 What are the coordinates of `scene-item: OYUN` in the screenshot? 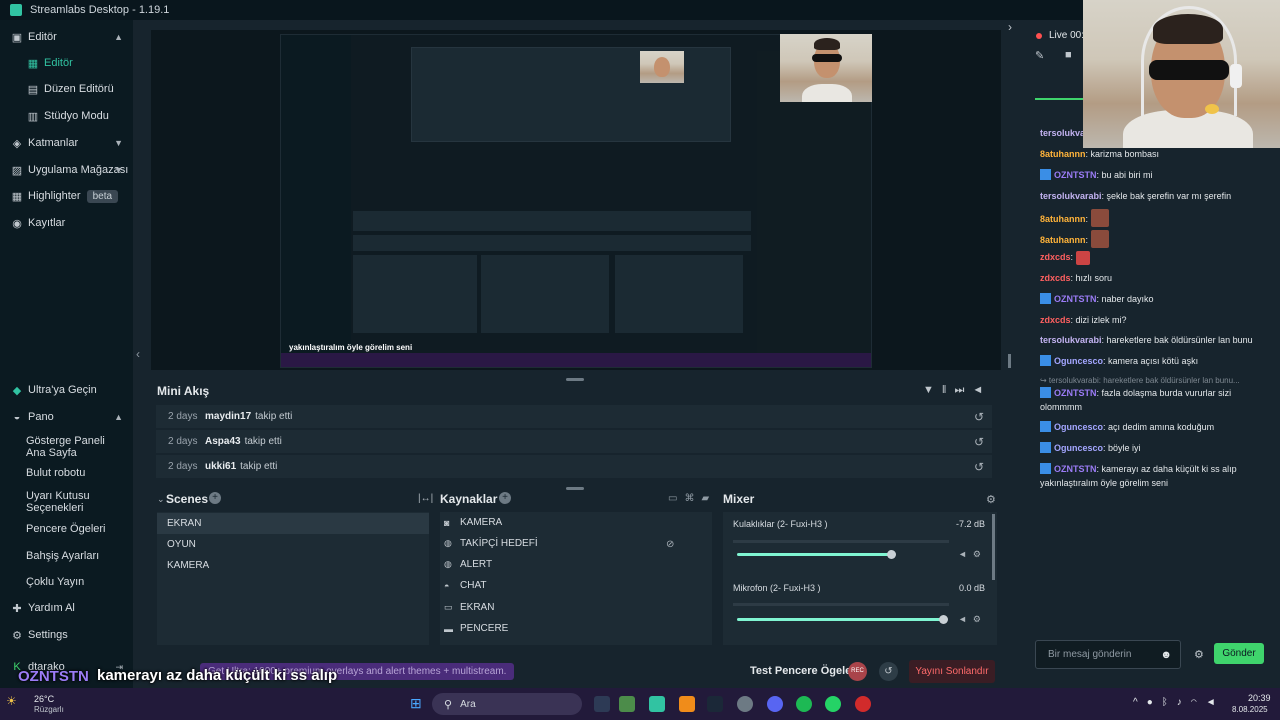 It's located at (293, 544).